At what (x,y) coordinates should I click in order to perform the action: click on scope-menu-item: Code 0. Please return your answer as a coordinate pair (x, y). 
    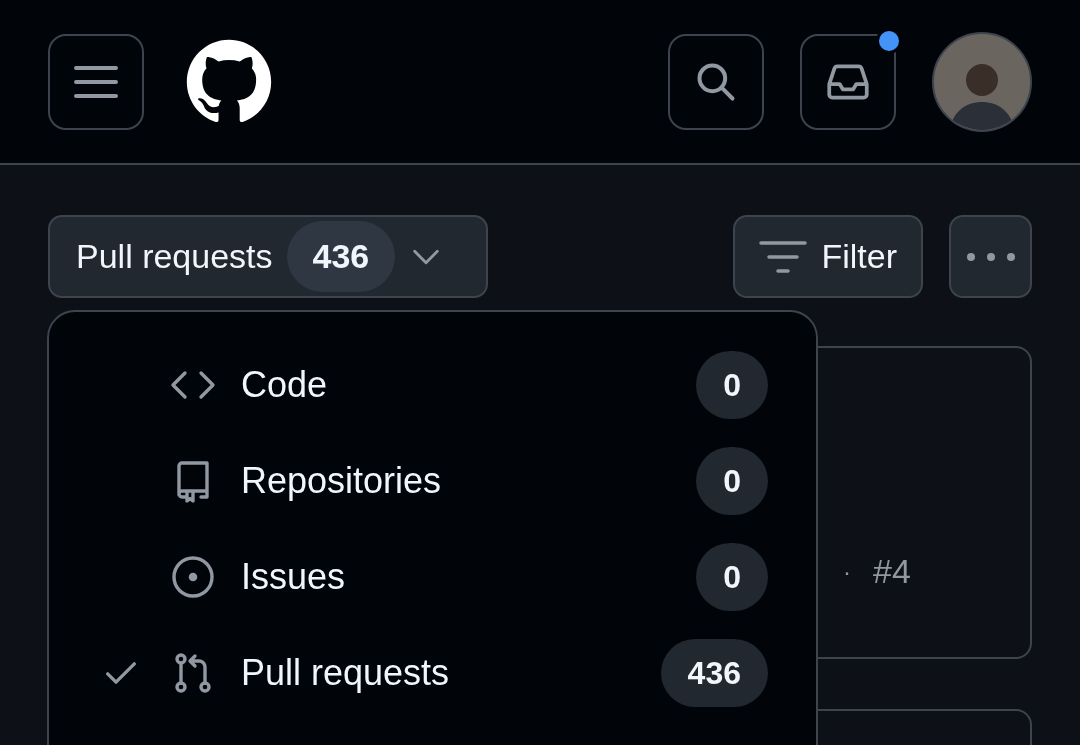
    Looking at the image, I should click on (432, 385).